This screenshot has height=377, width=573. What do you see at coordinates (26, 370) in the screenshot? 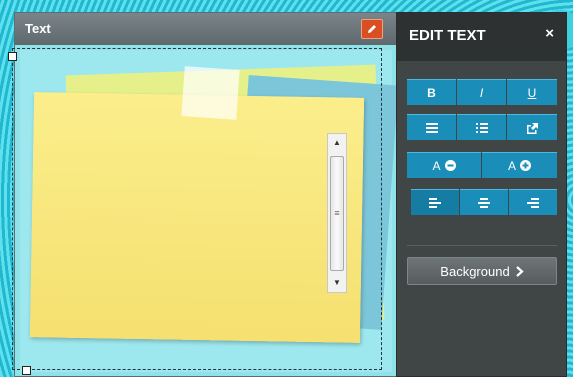
I see `resize-handle-bottom-left` at bounding box center [26, 370].